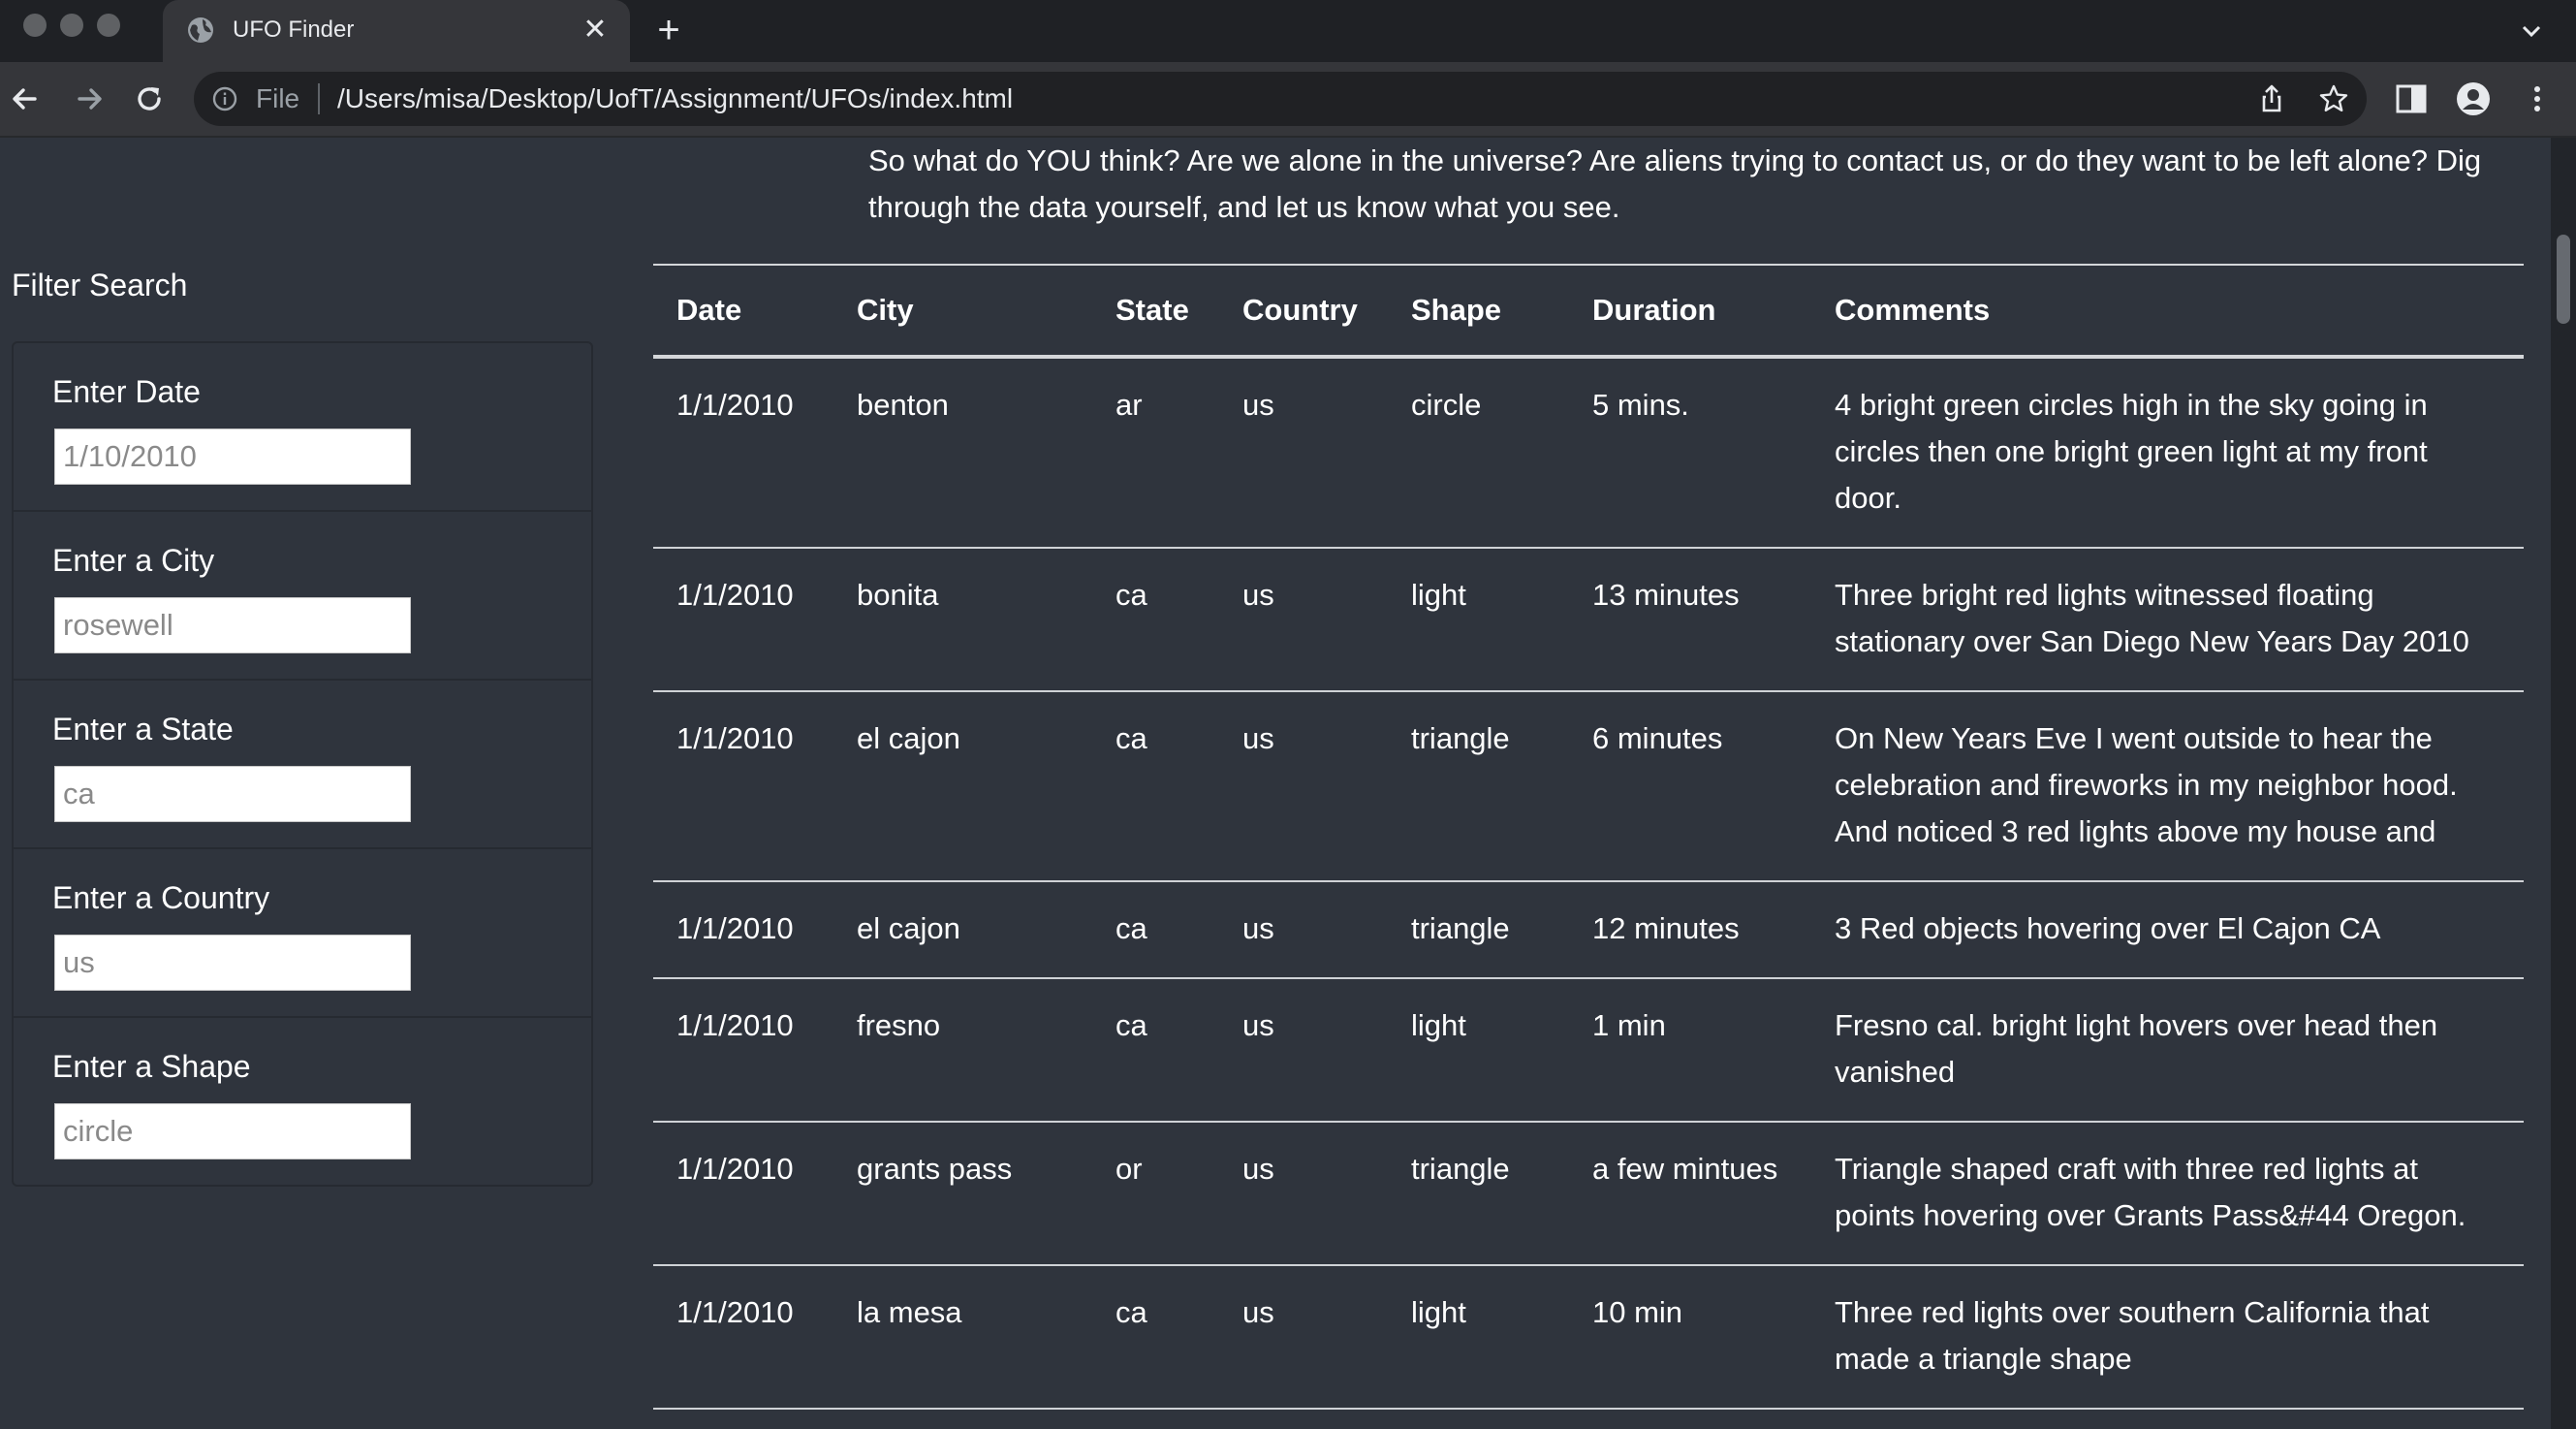 This screenshot has height=1429, width=2576. I want to click on profile-icon, so click(2473, 98).